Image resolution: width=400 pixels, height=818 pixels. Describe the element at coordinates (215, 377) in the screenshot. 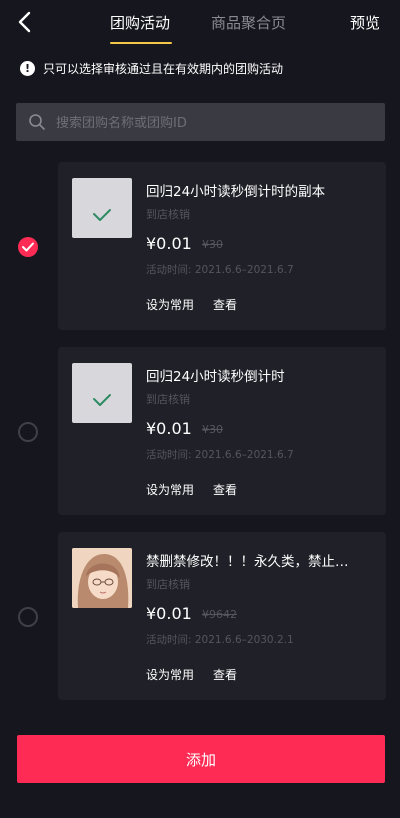

I see `activity-title: 回归24小时读秒倒计时` at that location.